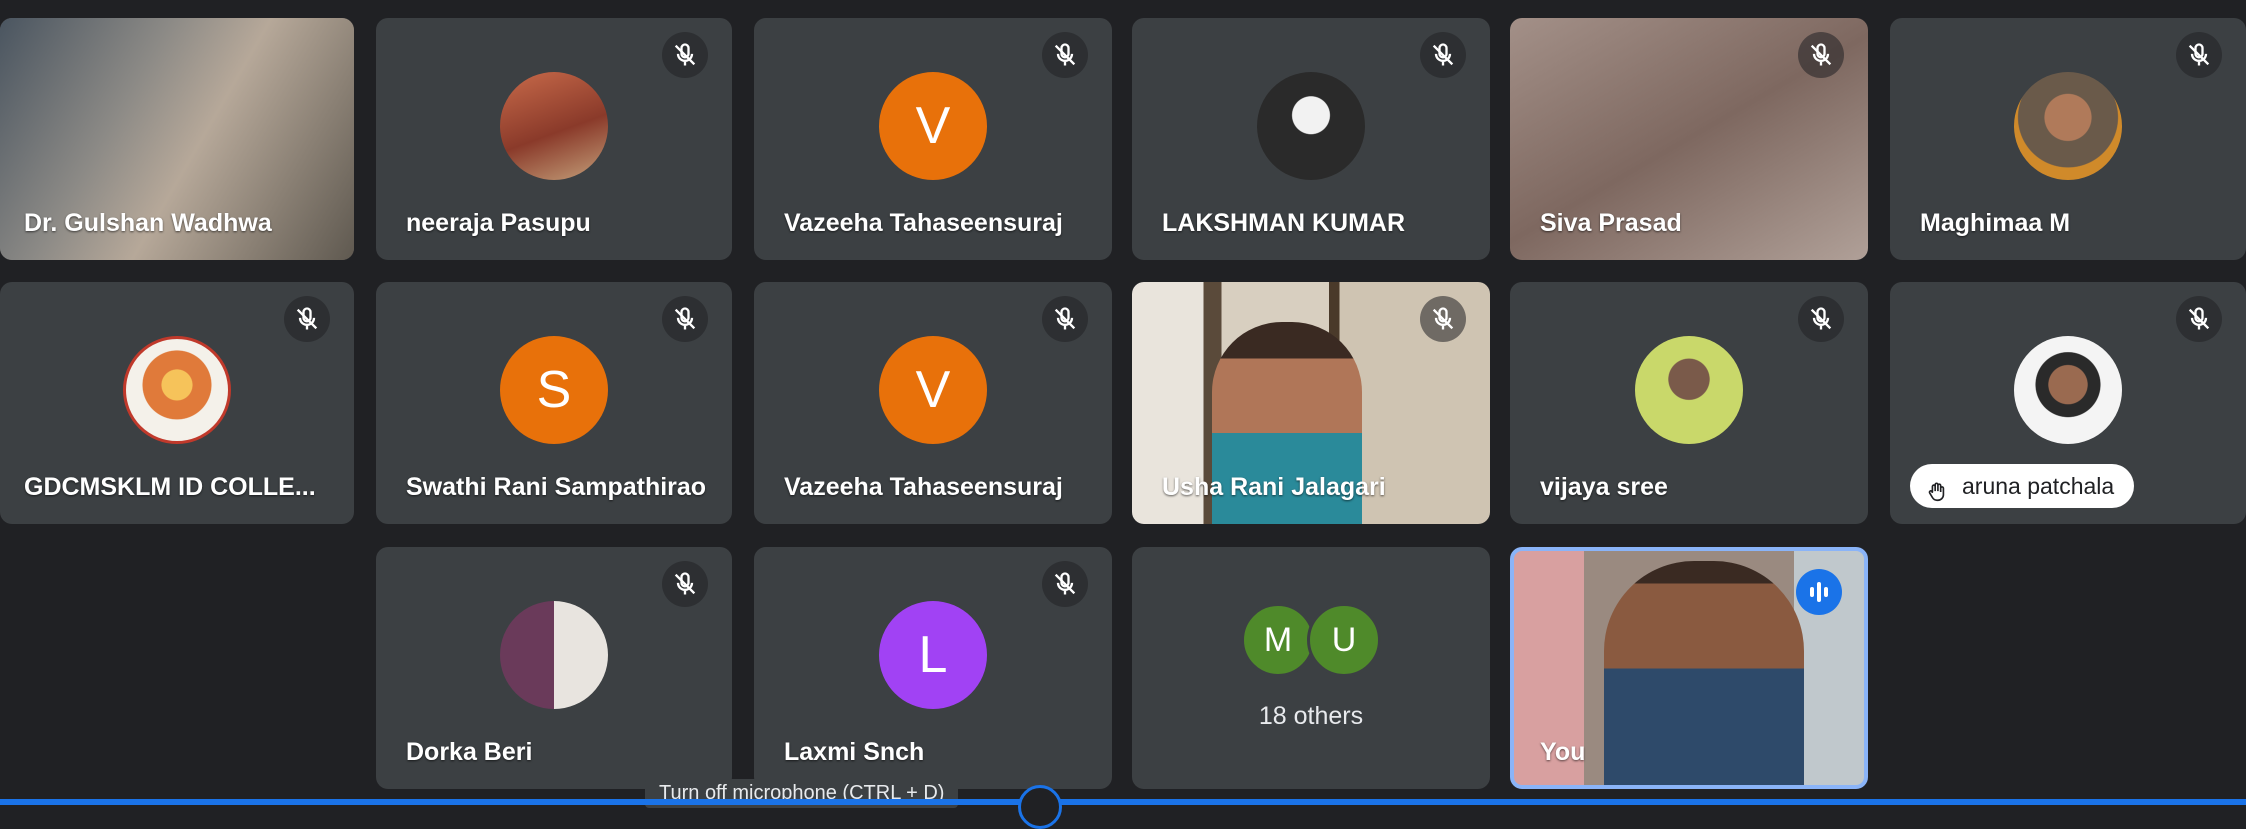 The width and height of the screenshot is (2246, 829). Describe the element at coordinates (554, 390) in the screenshot. I see `avatar: S` at that location.